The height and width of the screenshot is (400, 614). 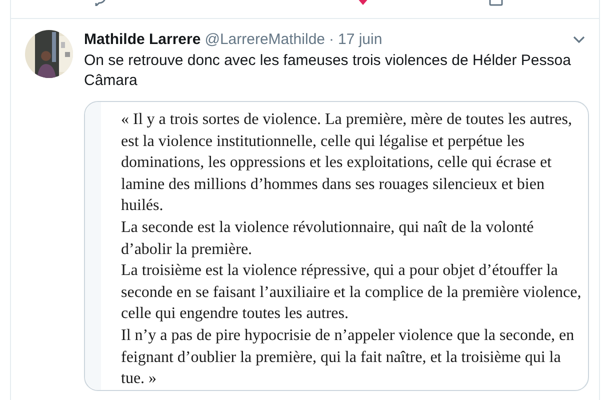 I want to click on tweet-date: 17 juin, so click(x=360, y=40).